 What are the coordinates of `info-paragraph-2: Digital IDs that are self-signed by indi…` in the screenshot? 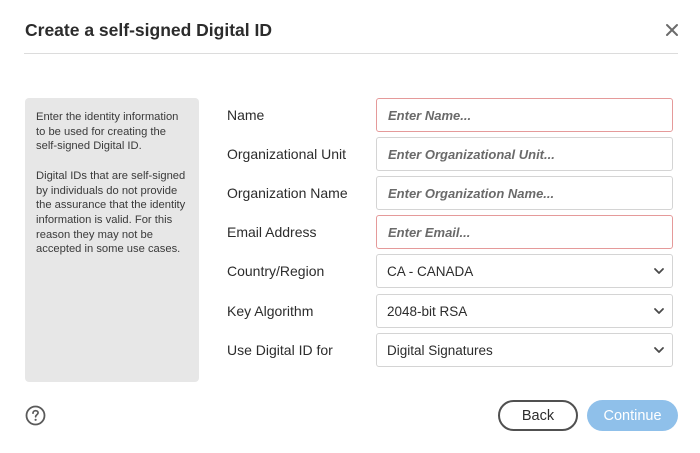 It's located at (111, 212).